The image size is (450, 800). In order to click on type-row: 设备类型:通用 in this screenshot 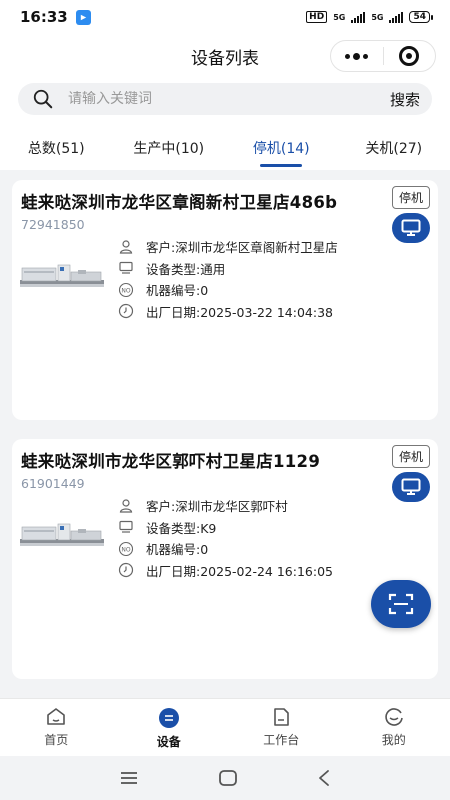, I will do `click(228, 269)`.